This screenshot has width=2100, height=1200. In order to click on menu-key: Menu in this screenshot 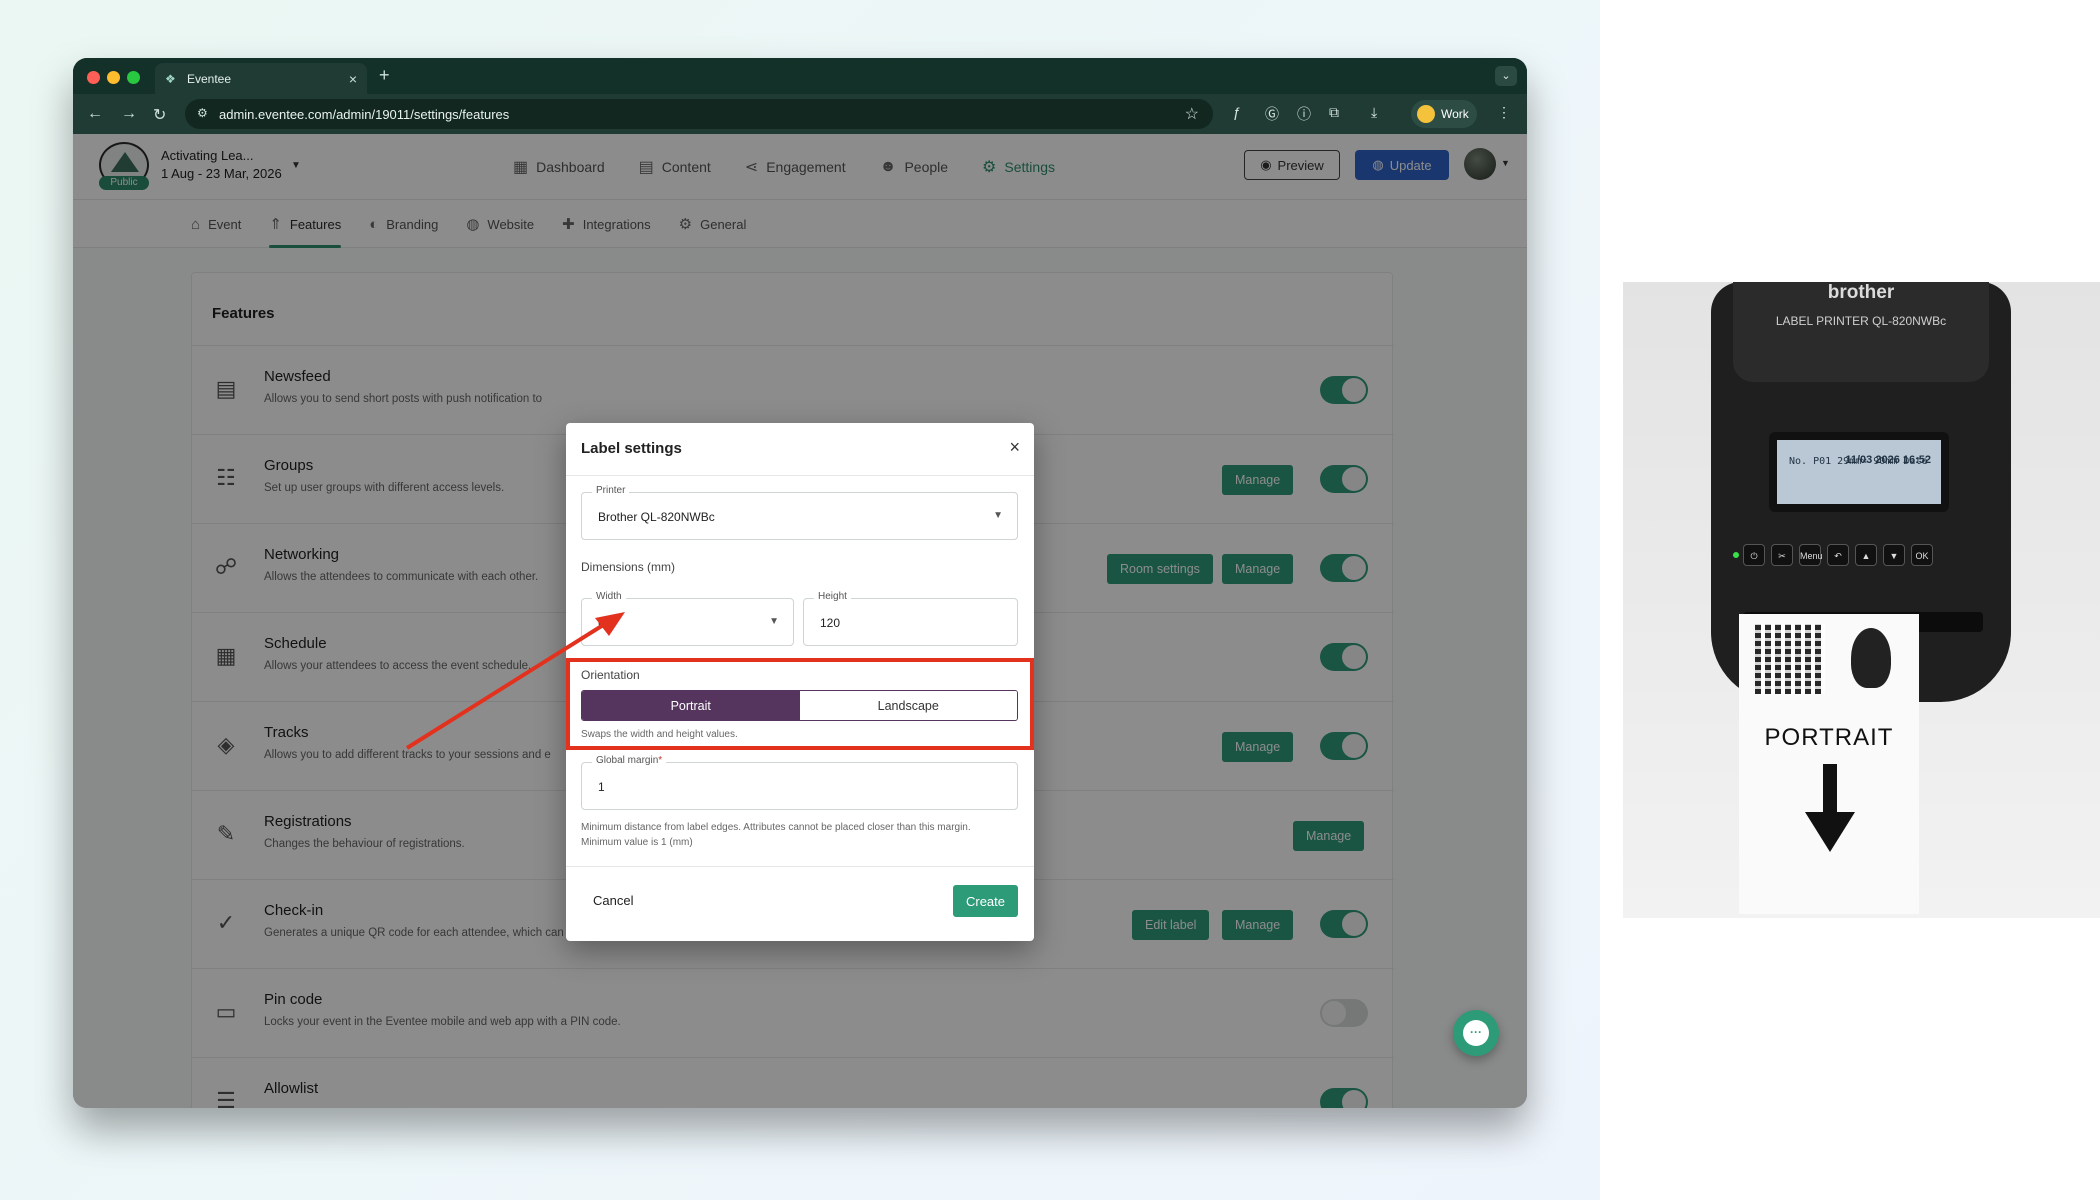, I will do `click(1811, 555)`.